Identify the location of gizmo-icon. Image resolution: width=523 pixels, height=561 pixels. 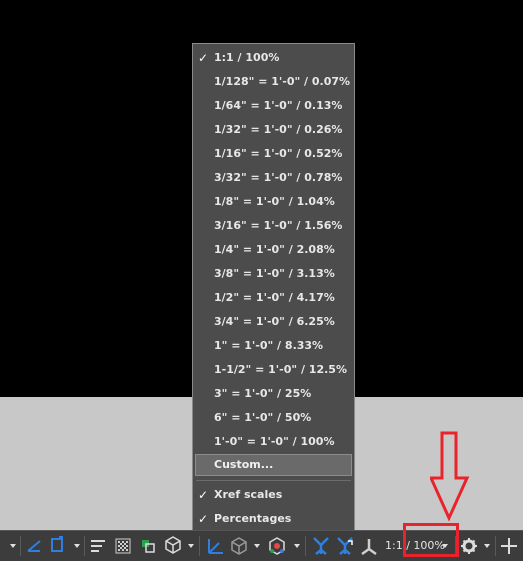
(239, 546).